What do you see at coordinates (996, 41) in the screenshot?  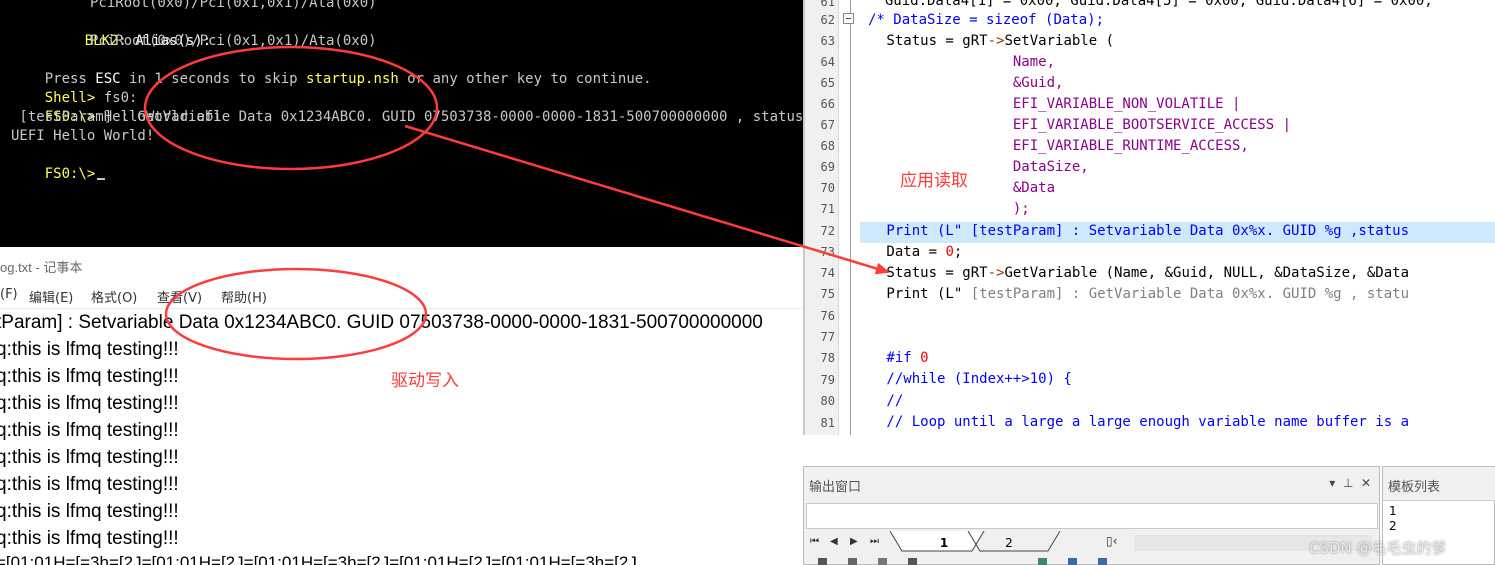 I see `code-line: Status = gRT->SetVariable (` at bounding box center [996, 41].